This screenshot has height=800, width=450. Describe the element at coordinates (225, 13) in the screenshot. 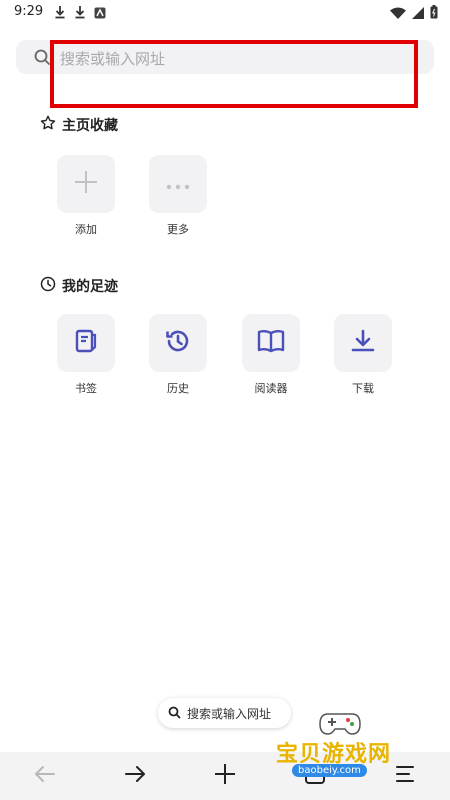

I see `status-bar: 9:29` at that location.